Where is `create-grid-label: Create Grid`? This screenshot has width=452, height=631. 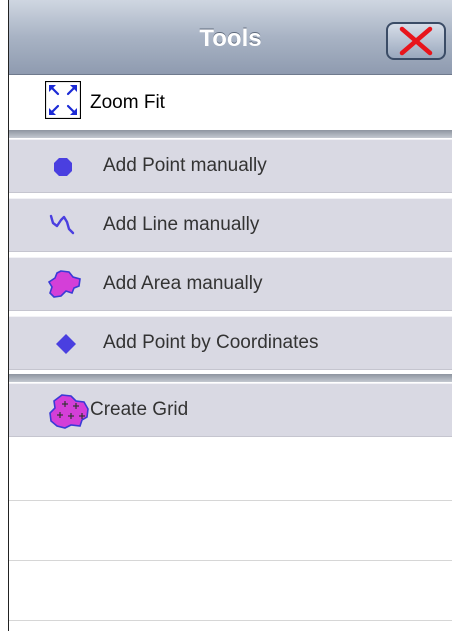
create-grid-label: Create Grid is located at coordinates (139, 409).